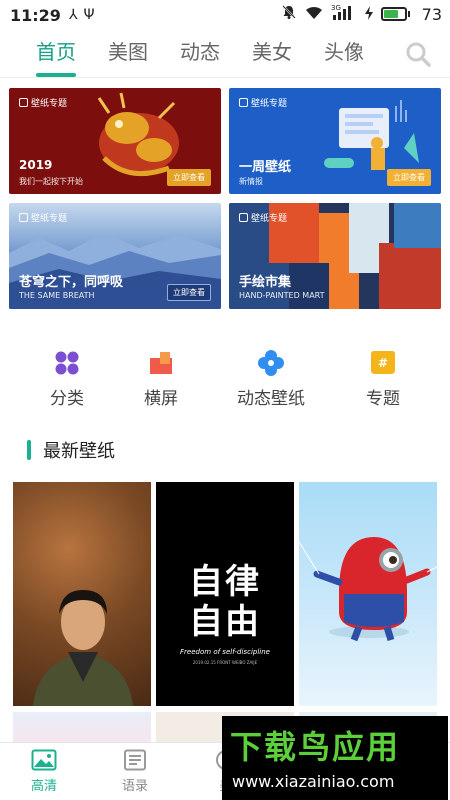 The width and height of the screenshot is (450, 800). I want to click on wallpaper-english-text: Freedom of self-discipline, so click(225, 652).